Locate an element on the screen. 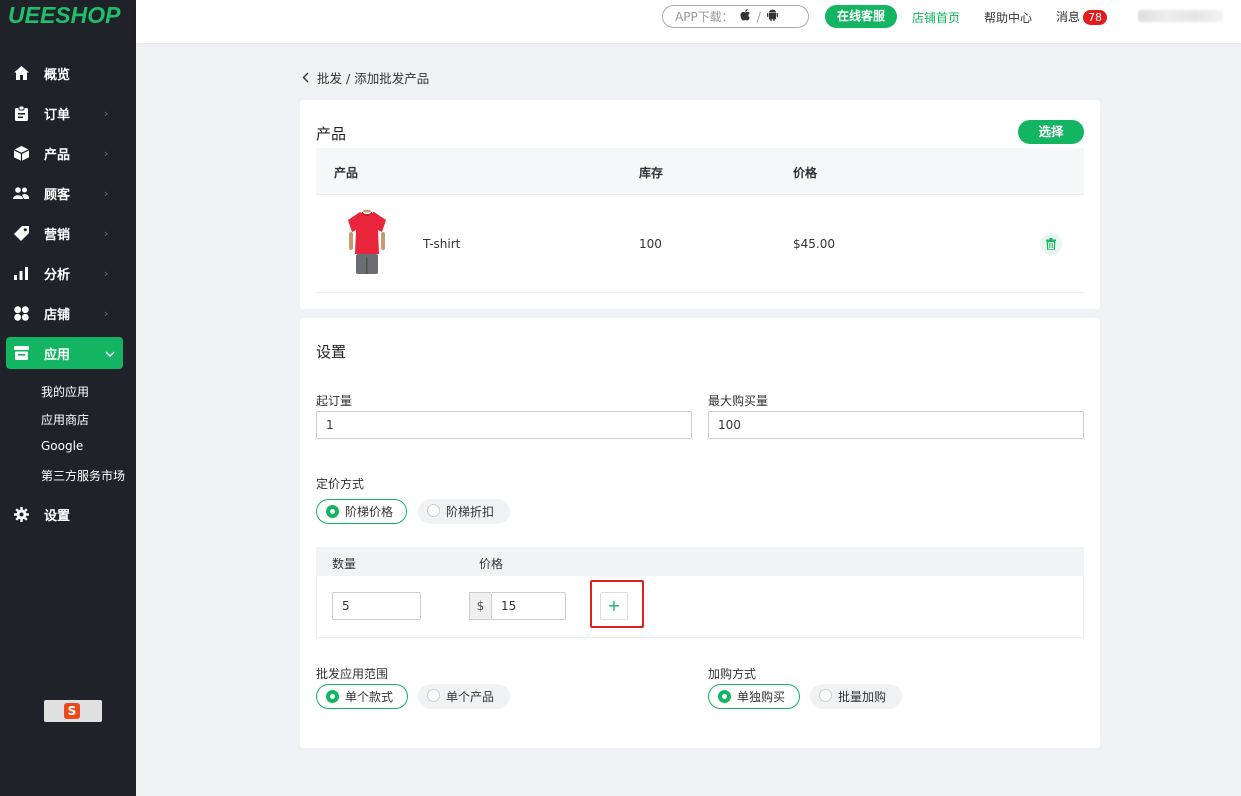  radio-label: 阶梯价格 is located at coordinates (369, 512).